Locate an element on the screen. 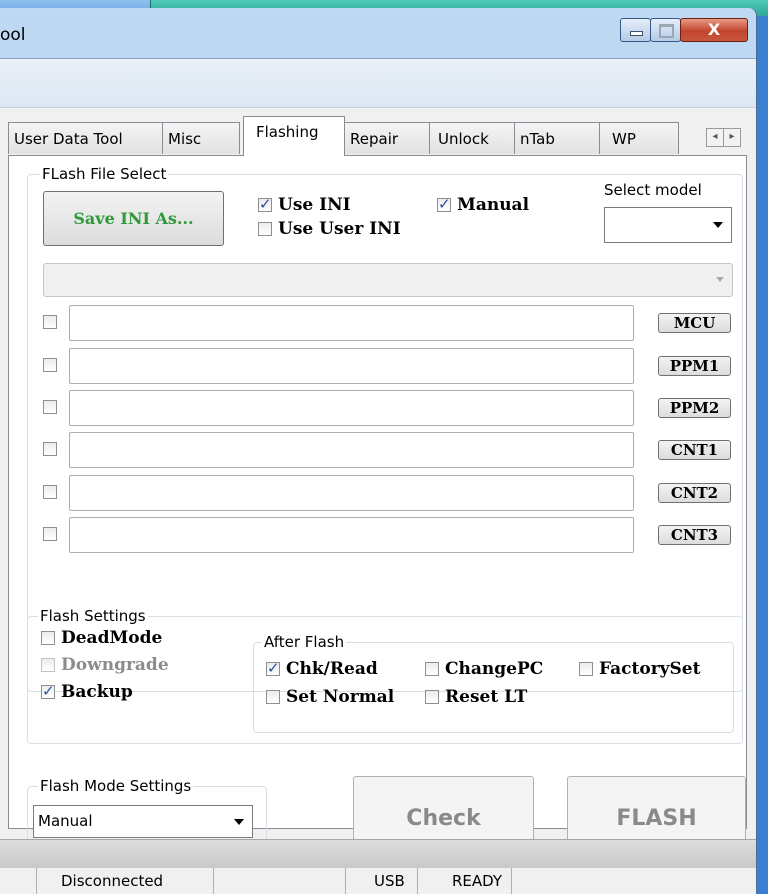  port-status: USB is located at coordinates (382, 881).